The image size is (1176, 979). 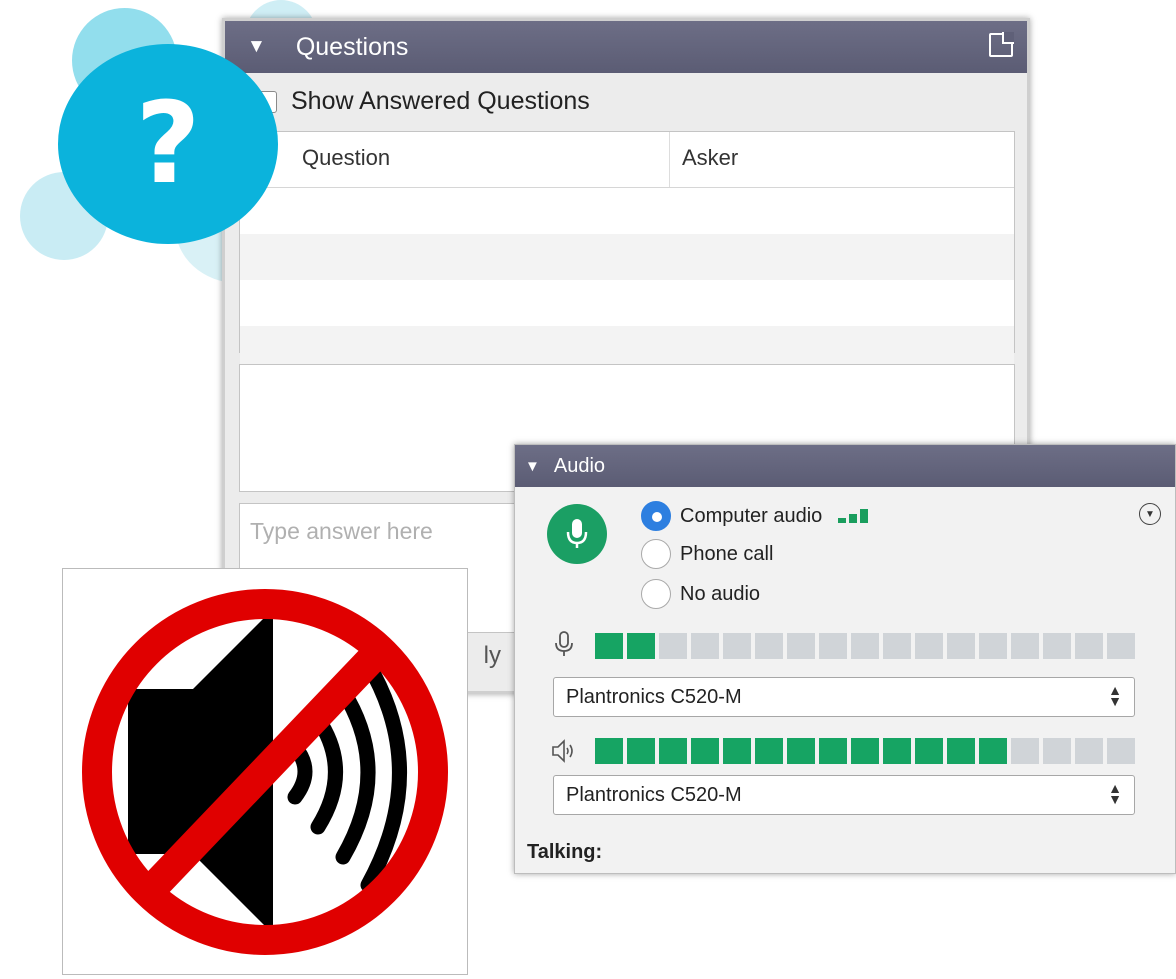 I want to click on signal-strength-icon, so click(x=853, y=516).